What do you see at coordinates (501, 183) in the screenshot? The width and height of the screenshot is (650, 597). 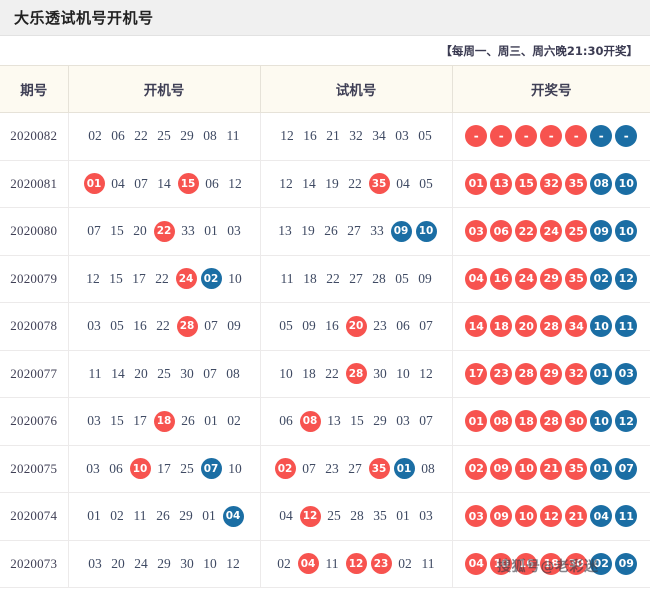 I see `number-ball-red: 13` at bounding box center [501, 183].